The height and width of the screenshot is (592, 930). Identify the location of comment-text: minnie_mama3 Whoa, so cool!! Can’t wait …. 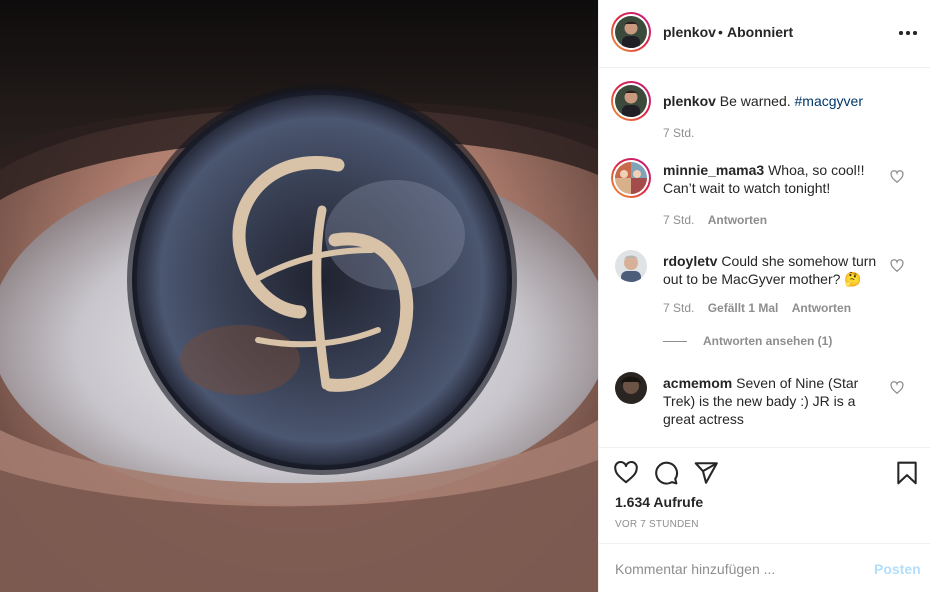
(775, 179).